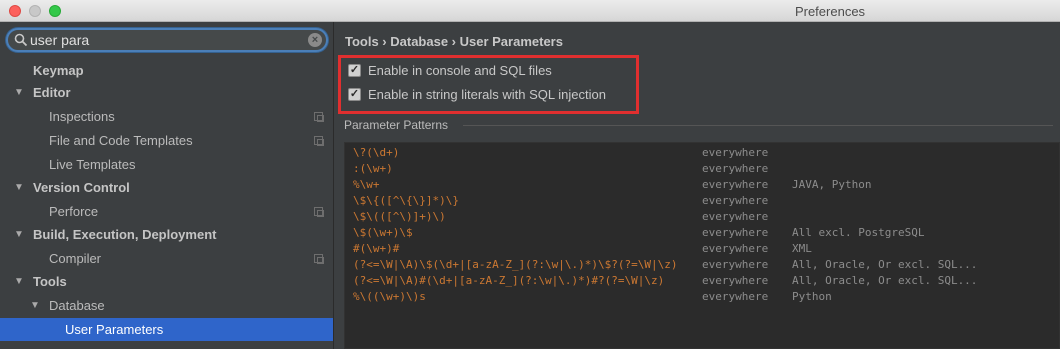 This screenshot has height=349, width=1060. I want to click on tree-item-label: Version Control, so click(81, 187).